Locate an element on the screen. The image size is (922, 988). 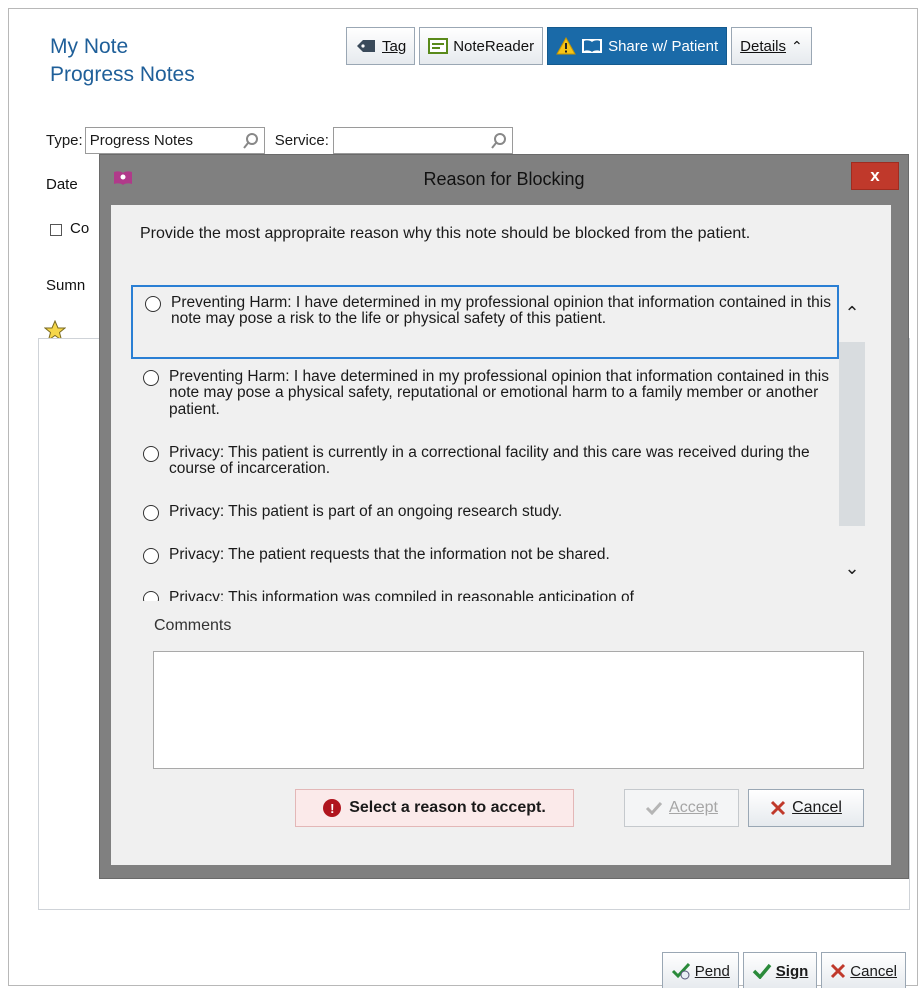
close-icon: x is located at coordinates (875, 175).